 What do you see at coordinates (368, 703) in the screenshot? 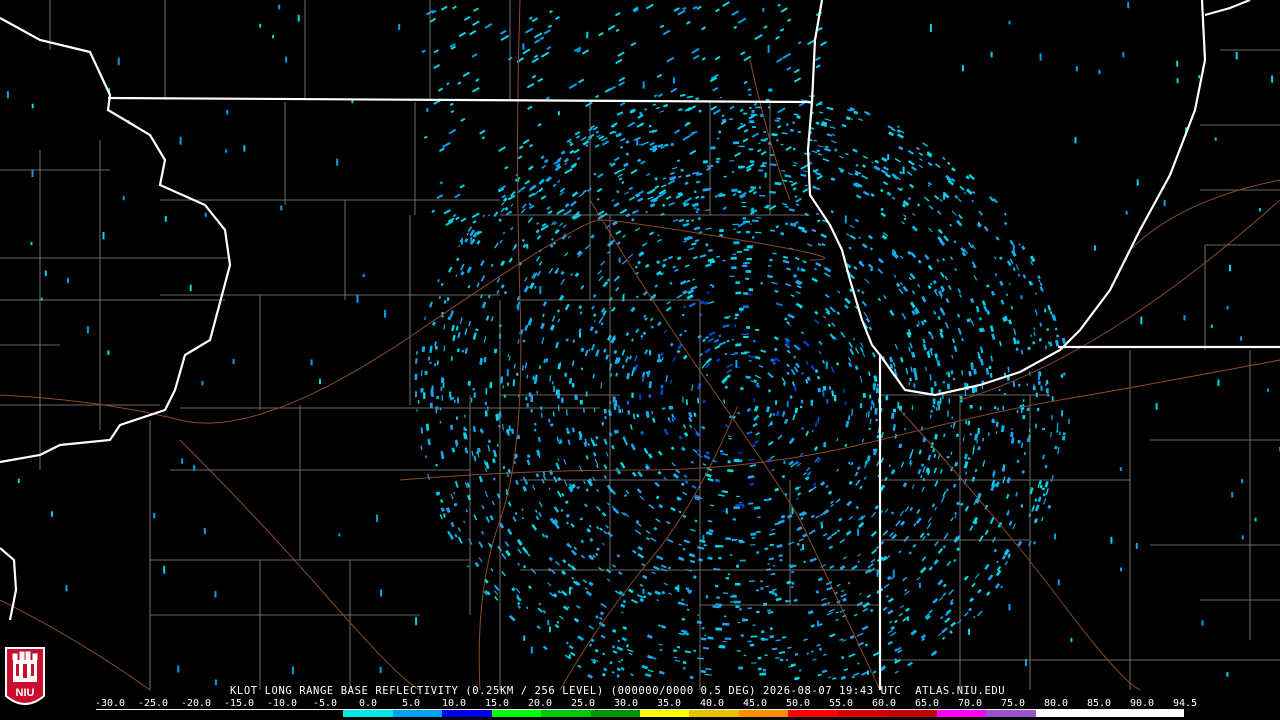
I see `scale-tick-label: 0.0` at bounding box center [368, 703].